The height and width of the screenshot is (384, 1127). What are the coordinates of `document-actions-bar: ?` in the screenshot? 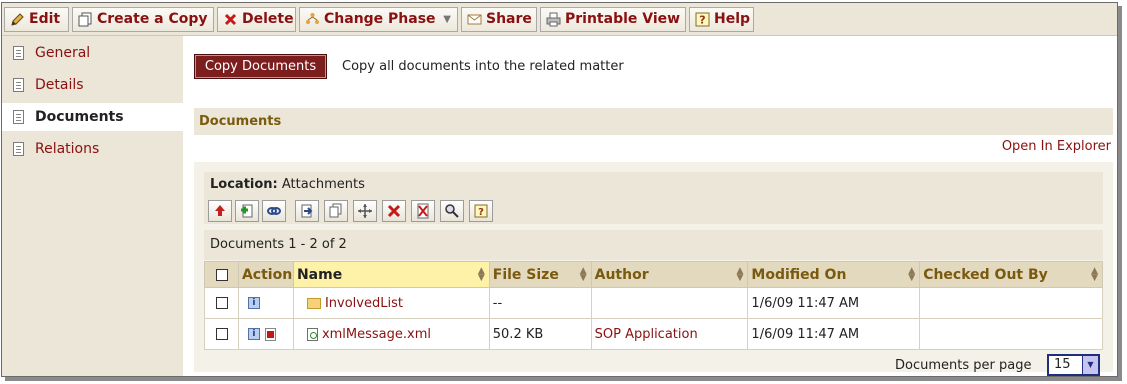 It's located at (653, 211).